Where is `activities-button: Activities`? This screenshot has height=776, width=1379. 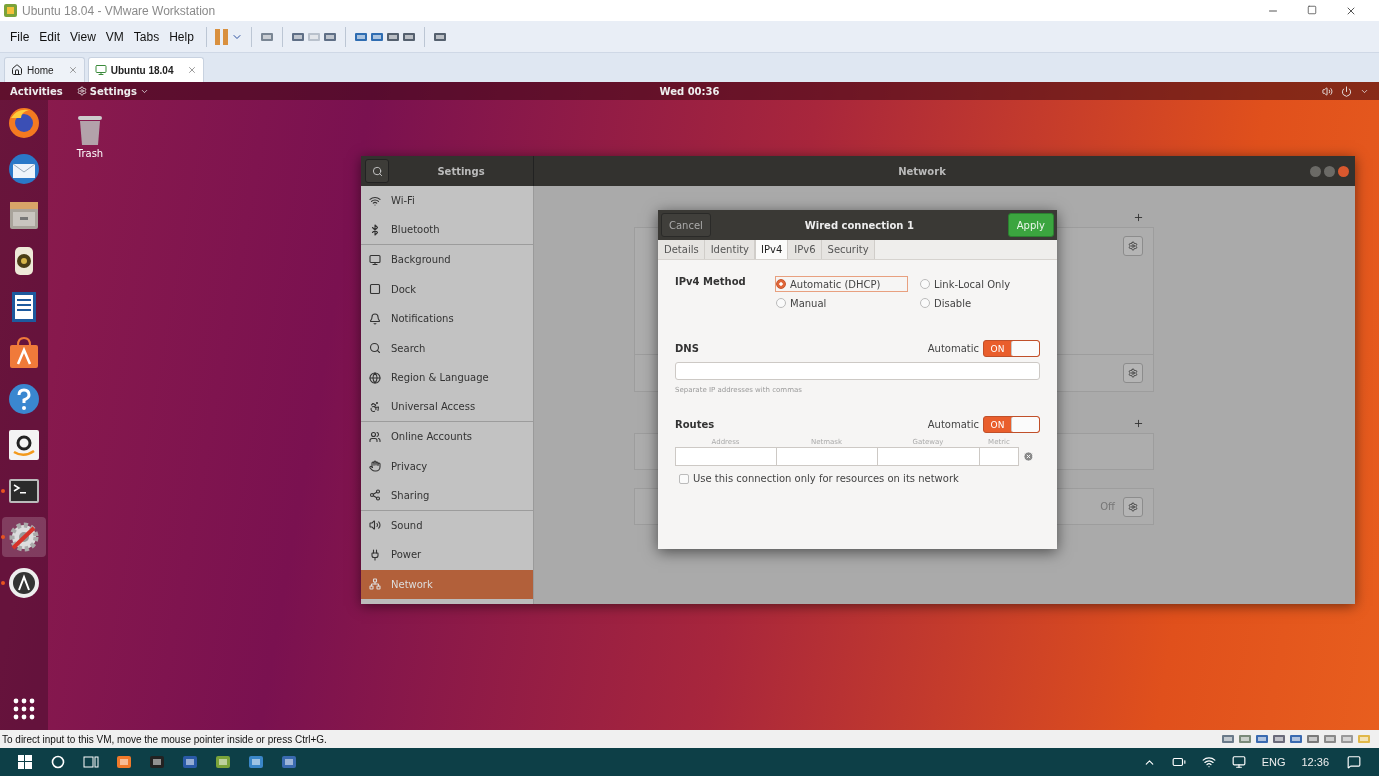
activities-button: Activities is located at coordinates (36, 91).